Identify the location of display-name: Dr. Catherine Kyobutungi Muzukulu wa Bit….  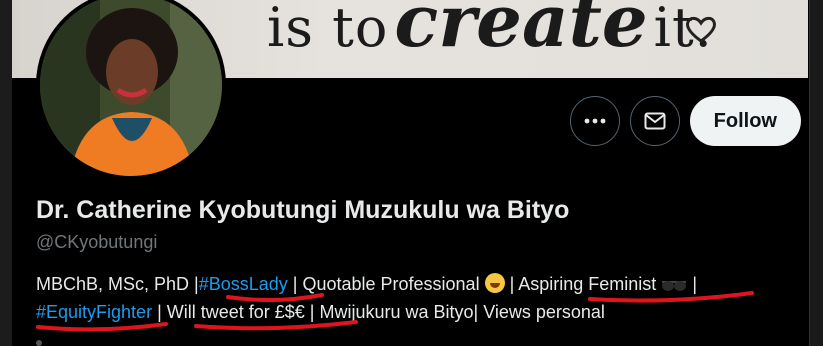
(303, 210).